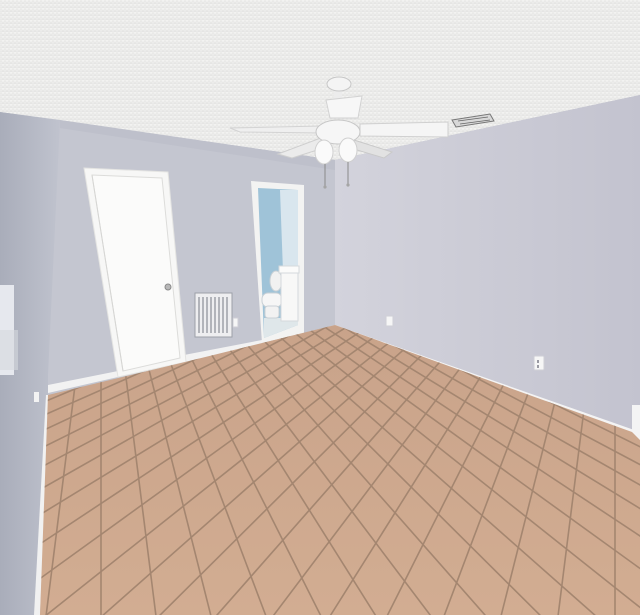 This screenshot has width=640, height=615. What do you see at coordinates (216, 315) in the screenshot?
I see `air-vent-icon` at bounding box center [216, 315].